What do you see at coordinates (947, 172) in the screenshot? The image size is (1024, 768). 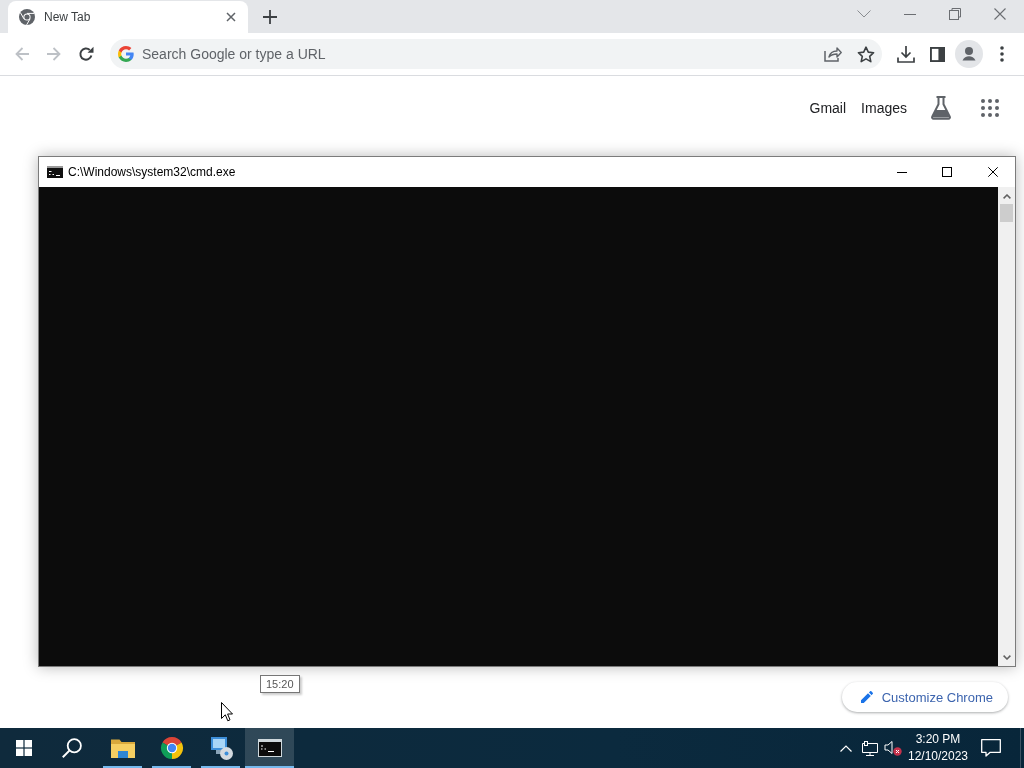 I see `maximize-icon` at bounding box center [947, 172].